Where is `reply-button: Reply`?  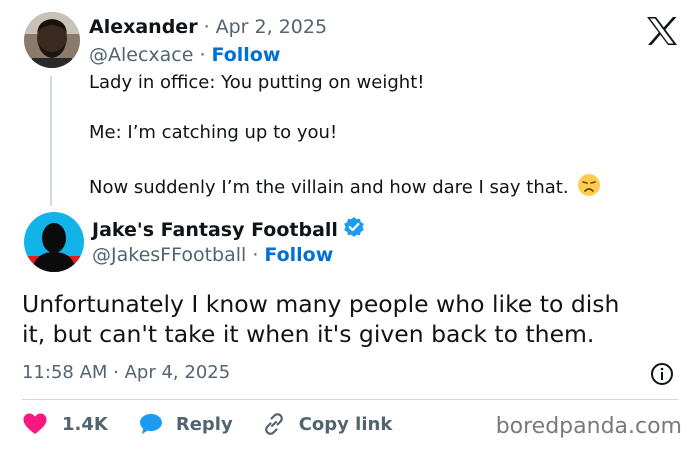
reply-button: Reply is located at coordinates (185, 424).